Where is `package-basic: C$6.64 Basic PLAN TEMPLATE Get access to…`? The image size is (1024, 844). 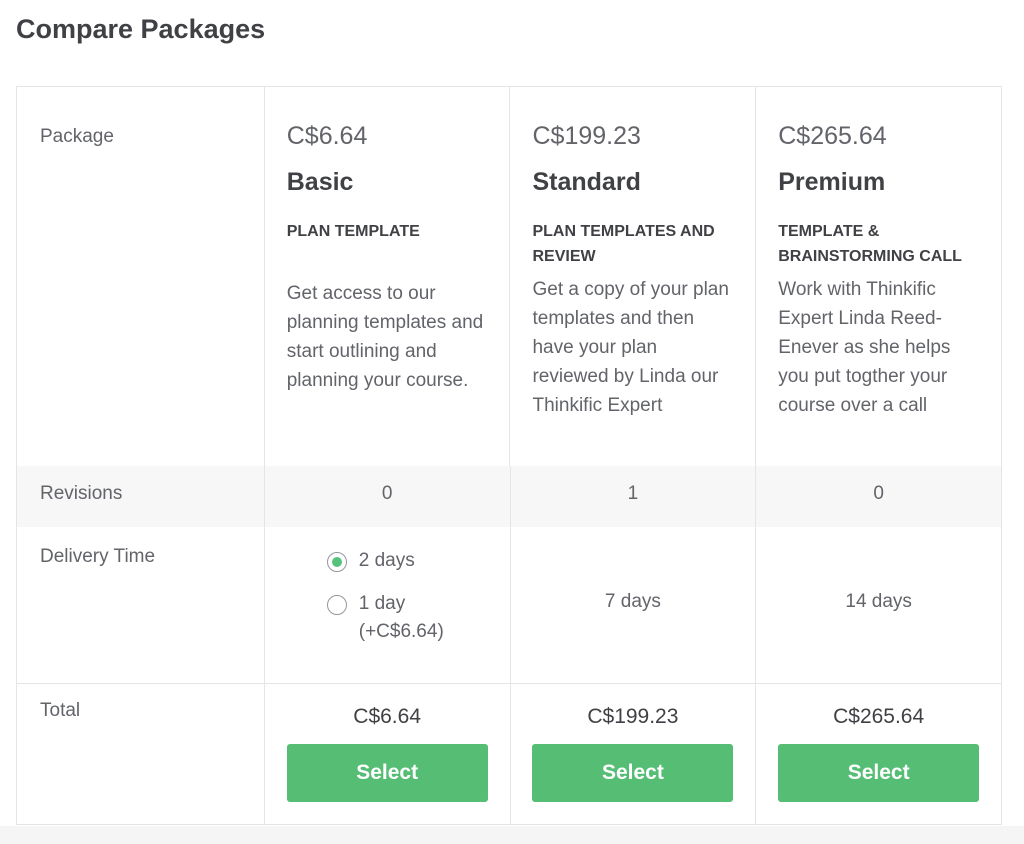
package-basic: C$6.64 Basic PLAN TEMPLATE Get access to… is located at coordinates (386, 276).